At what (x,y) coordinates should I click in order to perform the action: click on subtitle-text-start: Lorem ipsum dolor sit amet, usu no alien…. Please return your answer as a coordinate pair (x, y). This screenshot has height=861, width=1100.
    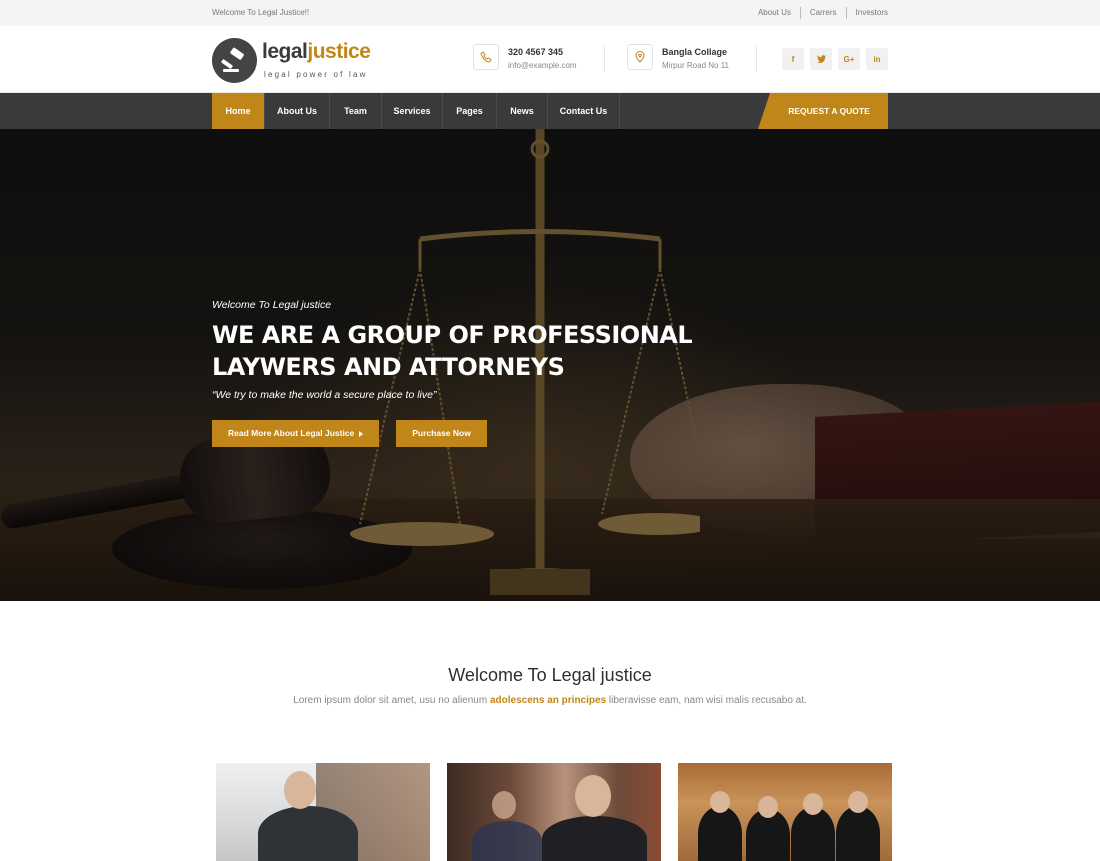
    Looking at the image, I should click on (390, 700).